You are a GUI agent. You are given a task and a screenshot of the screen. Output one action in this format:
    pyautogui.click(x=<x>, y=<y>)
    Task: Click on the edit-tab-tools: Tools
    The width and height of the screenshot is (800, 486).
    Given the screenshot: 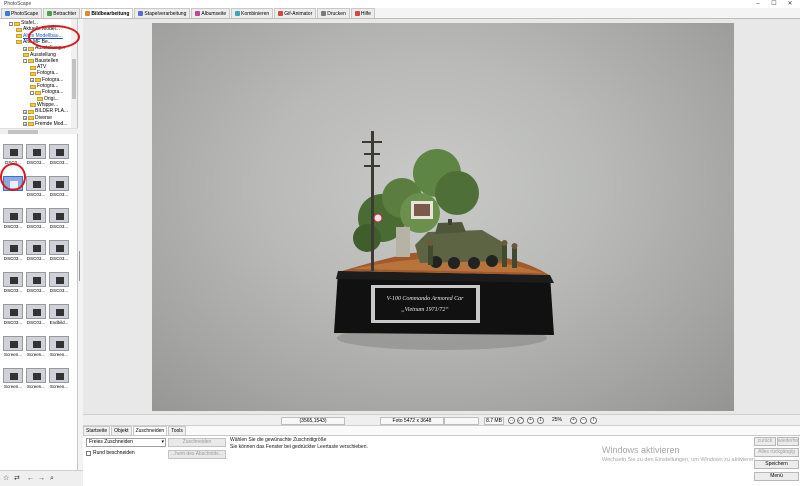 What is the action you would take?
    pyautogui.click(x=177, y=430)
    